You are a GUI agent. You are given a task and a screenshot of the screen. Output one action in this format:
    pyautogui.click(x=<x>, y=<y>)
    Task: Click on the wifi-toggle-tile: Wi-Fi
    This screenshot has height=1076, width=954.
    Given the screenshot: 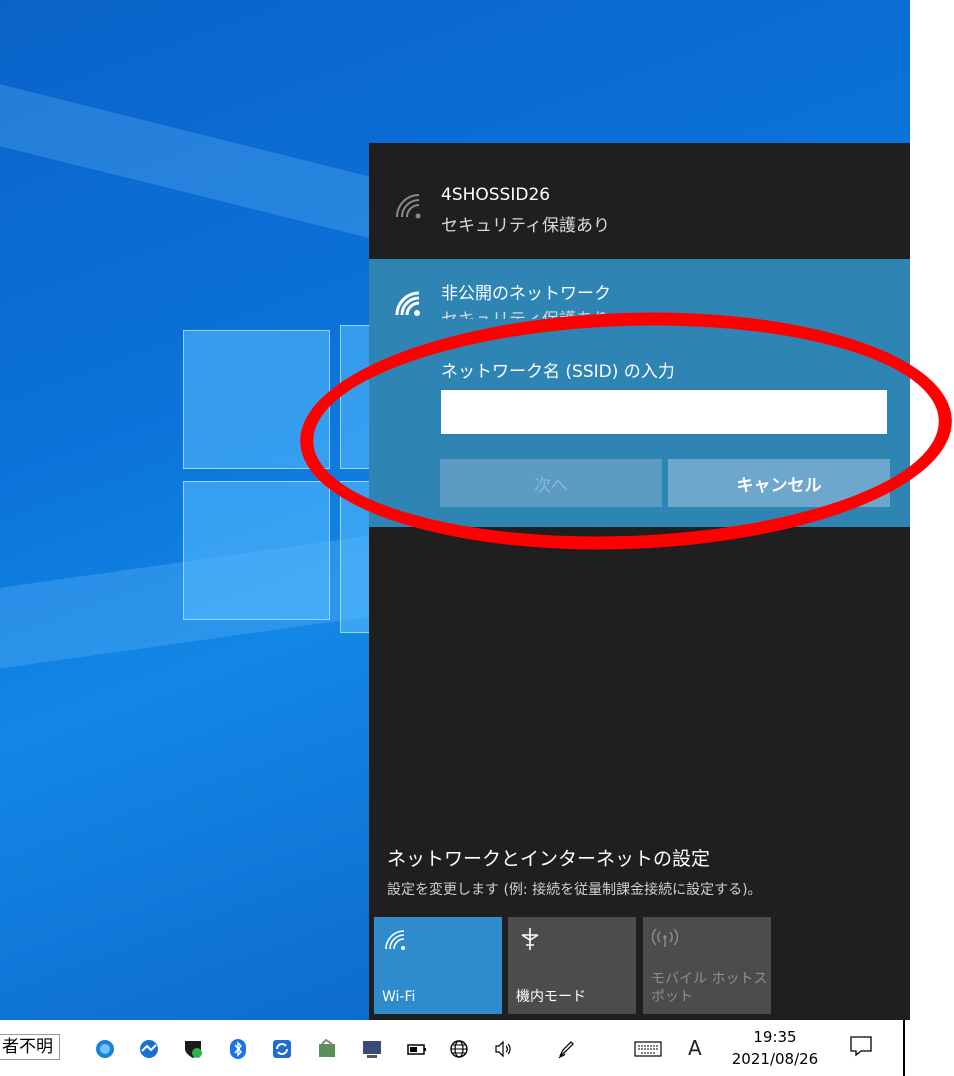 What is the action you would take?
    pyautogui.click(x=438, y=965)
    